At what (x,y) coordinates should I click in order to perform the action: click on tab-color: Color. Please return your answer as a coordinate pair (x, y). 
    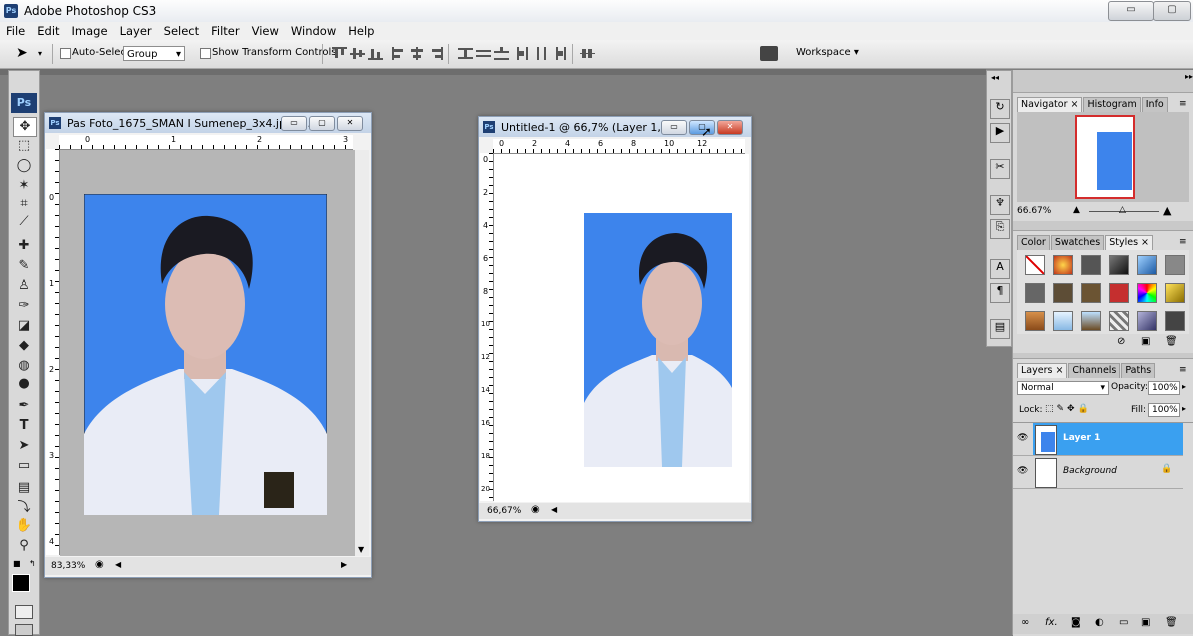
    Looking at the image, I should click on (1033, 242).